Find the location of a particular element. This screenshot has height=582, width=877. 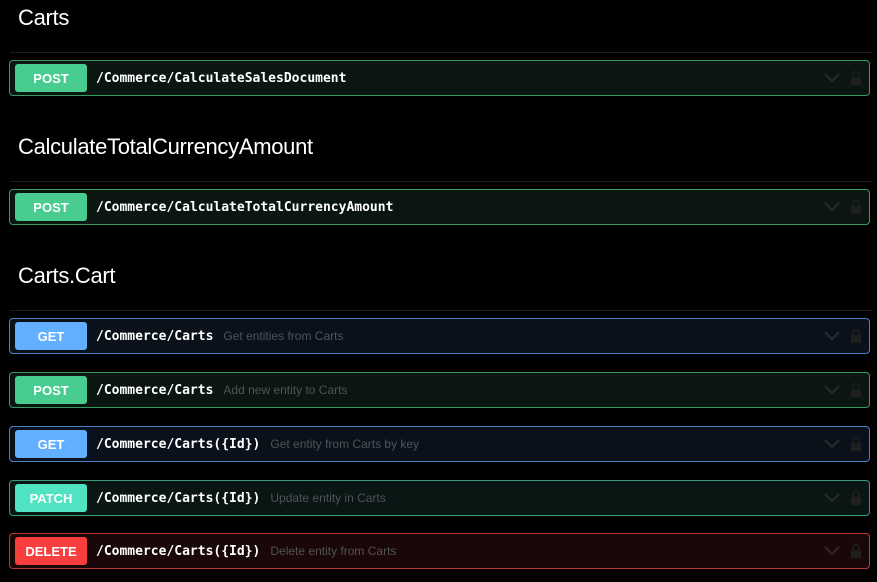

operation-post-calculate-sales-document: POST /Commerce/CalculateSalesDocument is located at coordinates (439, 78).